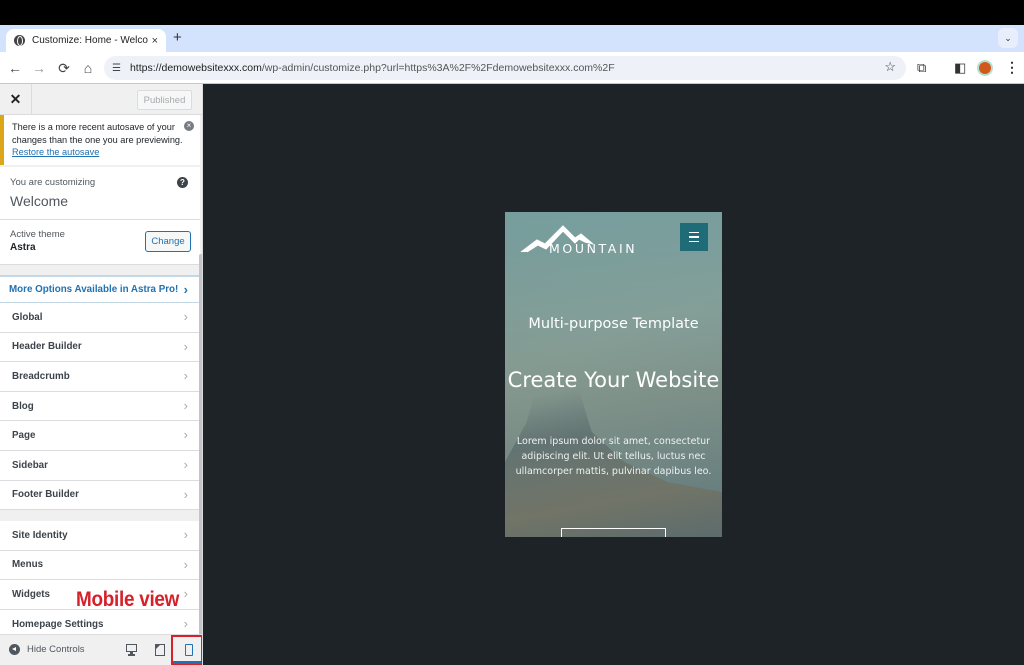  Describe the element at coordinates (960, 68) in the screenshot. I see `side-panel-icon: ◧` at that location.